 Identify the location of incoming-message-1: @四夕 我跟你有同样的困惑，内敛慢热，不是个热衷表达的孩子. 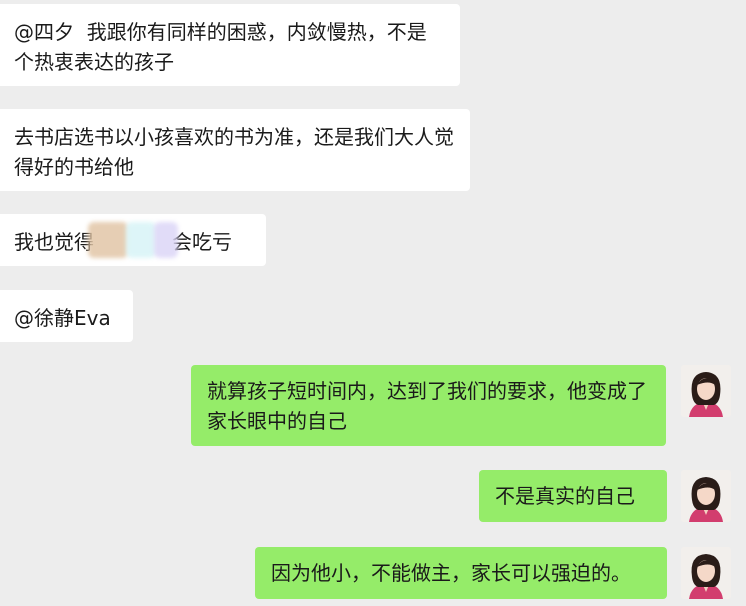
(230, 45).